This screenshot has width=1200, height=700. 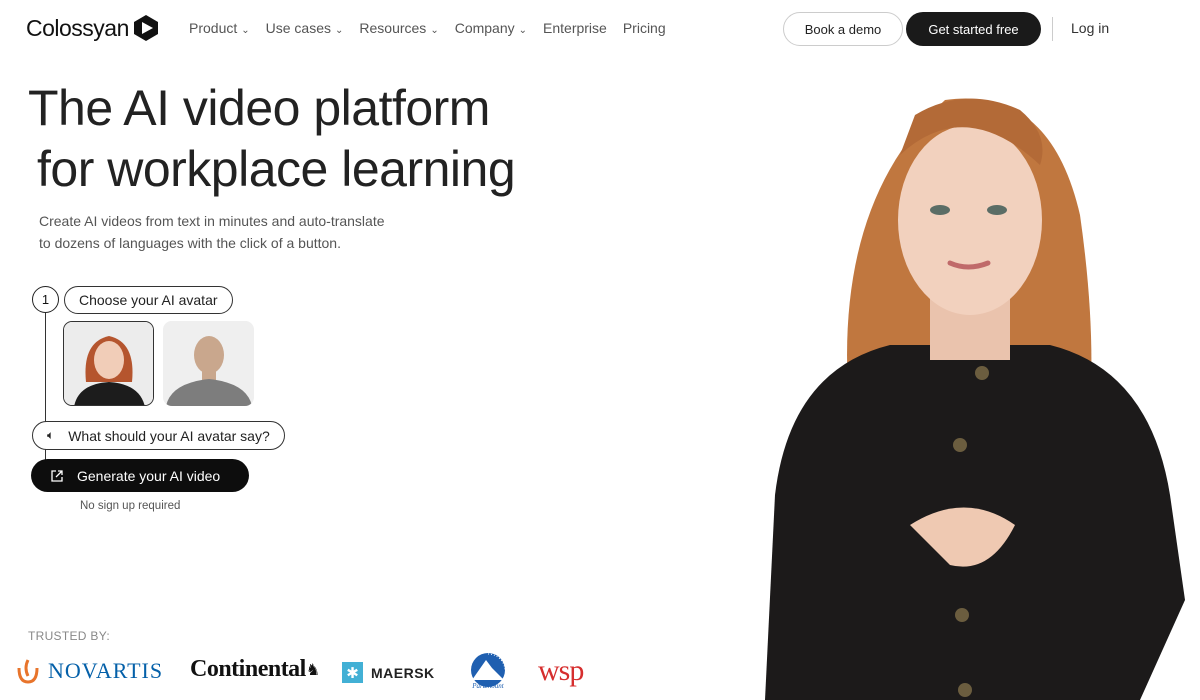 What do you see at coordinates (393, 28) in the screenshot?
I see `nav-item-label: Resources` at bounding box center [393, 28].